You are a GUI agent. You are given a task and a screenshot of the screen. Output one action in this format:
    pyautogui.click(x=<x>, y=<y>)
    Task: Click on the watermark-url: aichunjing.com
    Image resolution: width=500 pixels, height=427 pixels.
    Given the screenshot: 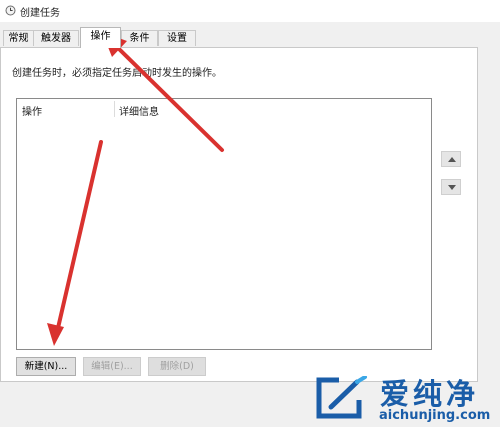 What is the action you would take?
    pyautogui.click(x=435, y=415)
    